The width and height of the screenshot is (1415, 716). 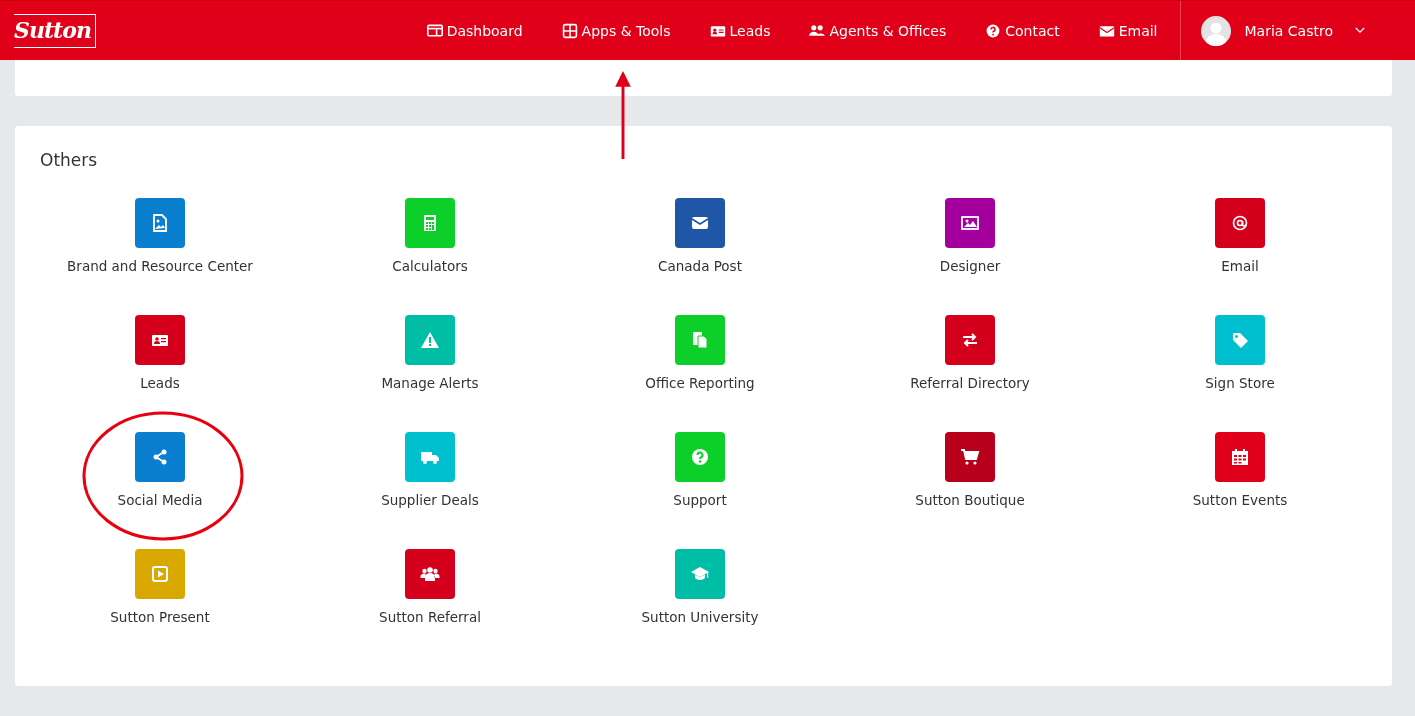 What do you see at coordinates (616, 30) in the screenshot?
I see `nav-link: Apps & Tools` at bounding box center [616, 30].